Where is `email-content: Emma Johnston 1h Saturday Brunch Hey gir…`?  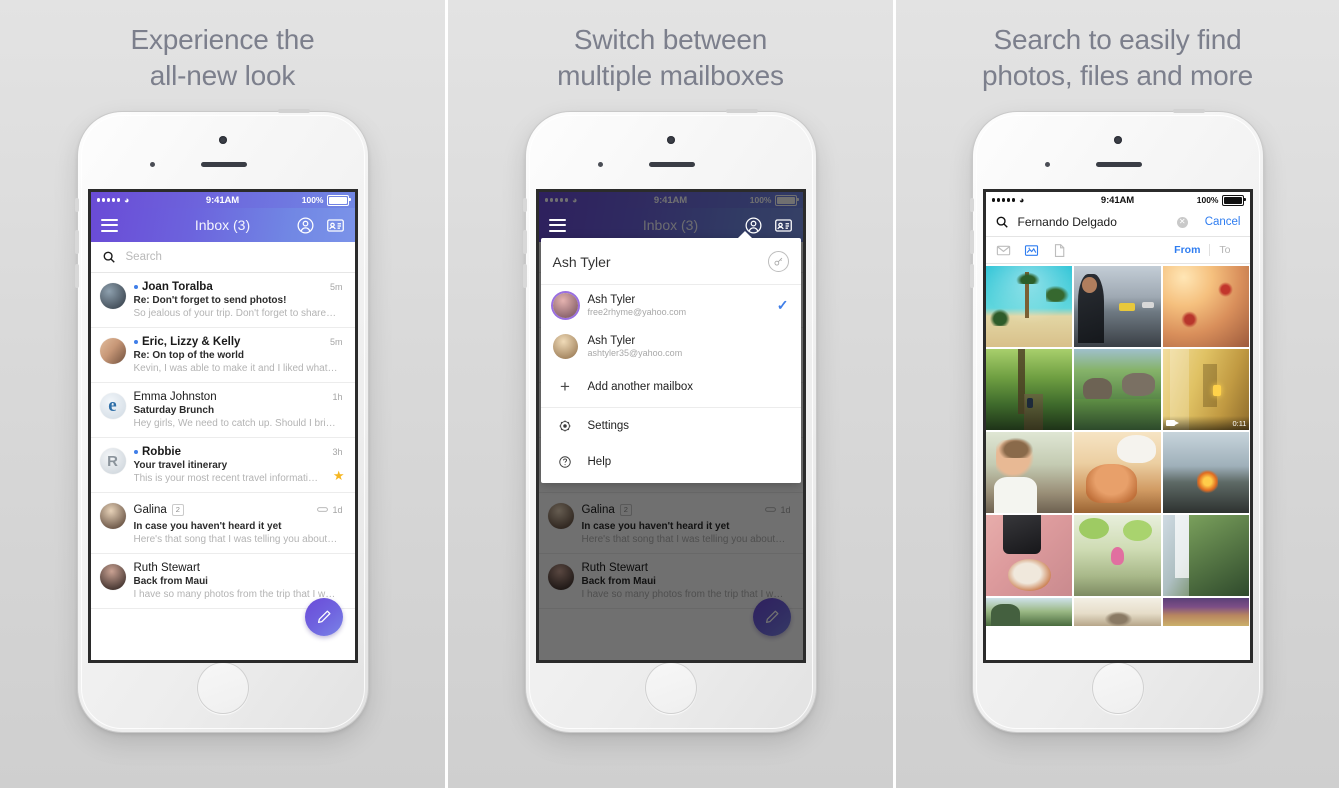 email-content: Emma Johnston 1h Saturday Brunch Hey gir… is located at coordinates (239, 410).